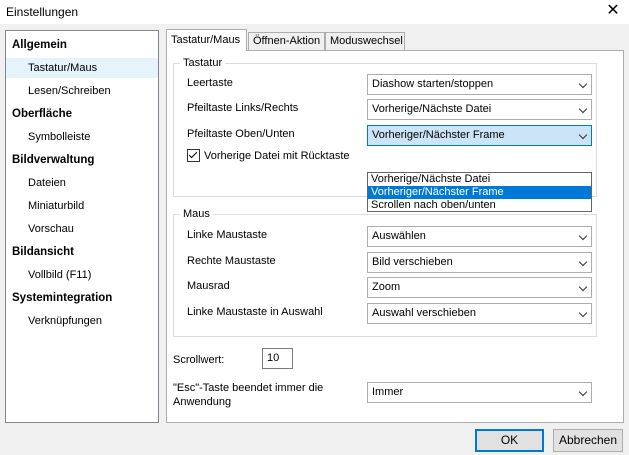  Describe the element at coordinates (208, 286) in the screenshot. I see `wheel-label: Mausrad` at that location.